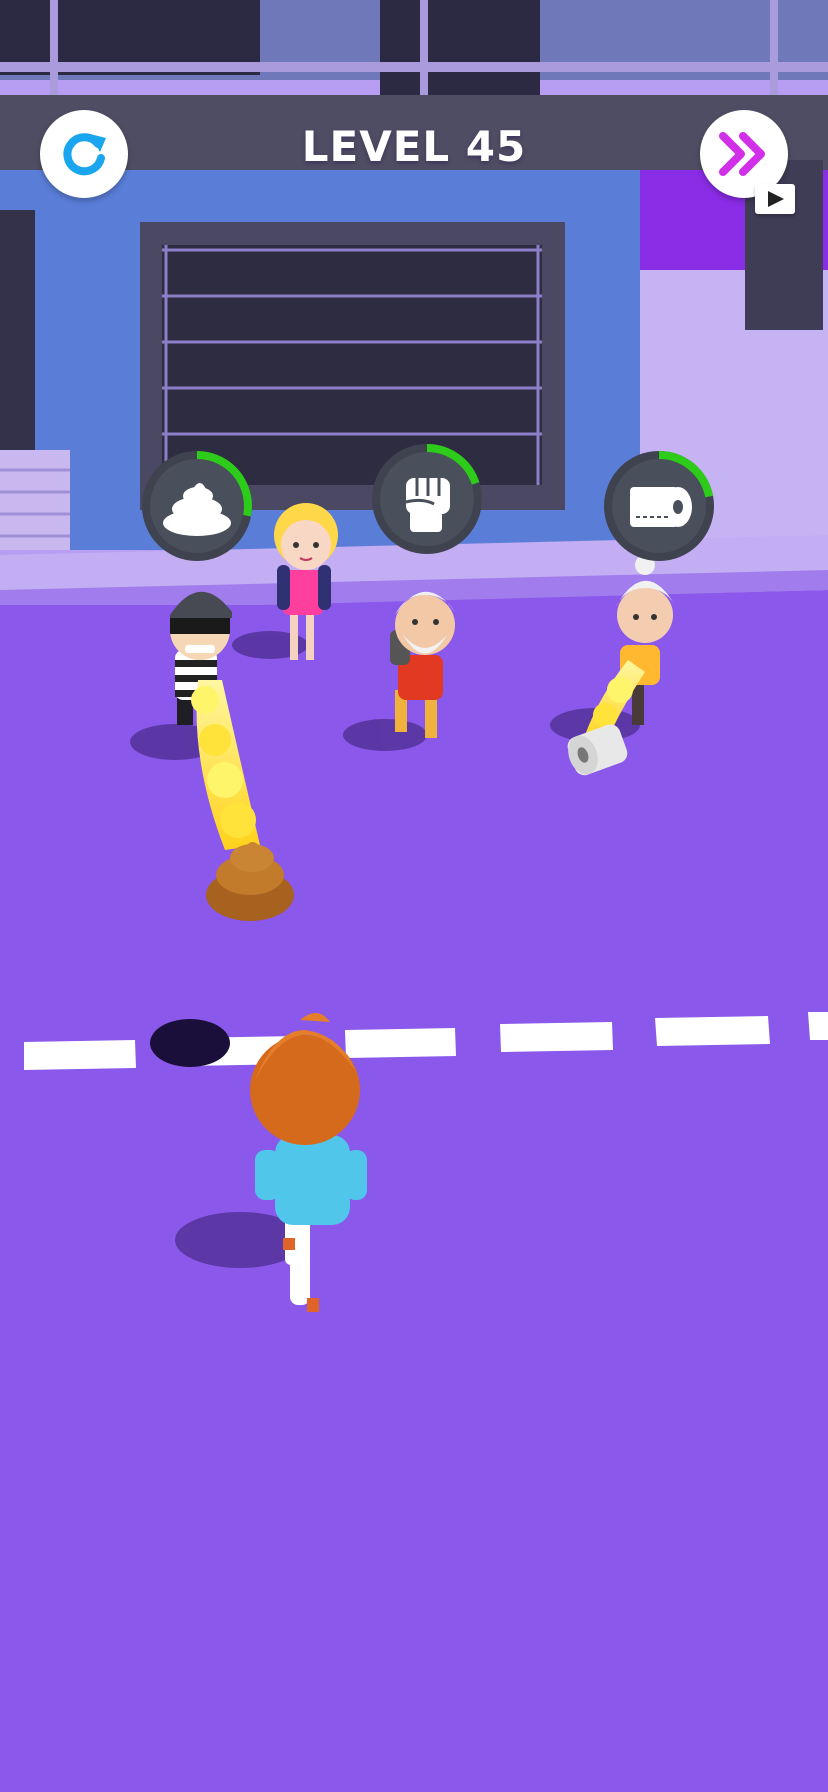 This screenshot has width=828, height=1792. I want to click on item-choice-toilet-paper, so click(659, 506).